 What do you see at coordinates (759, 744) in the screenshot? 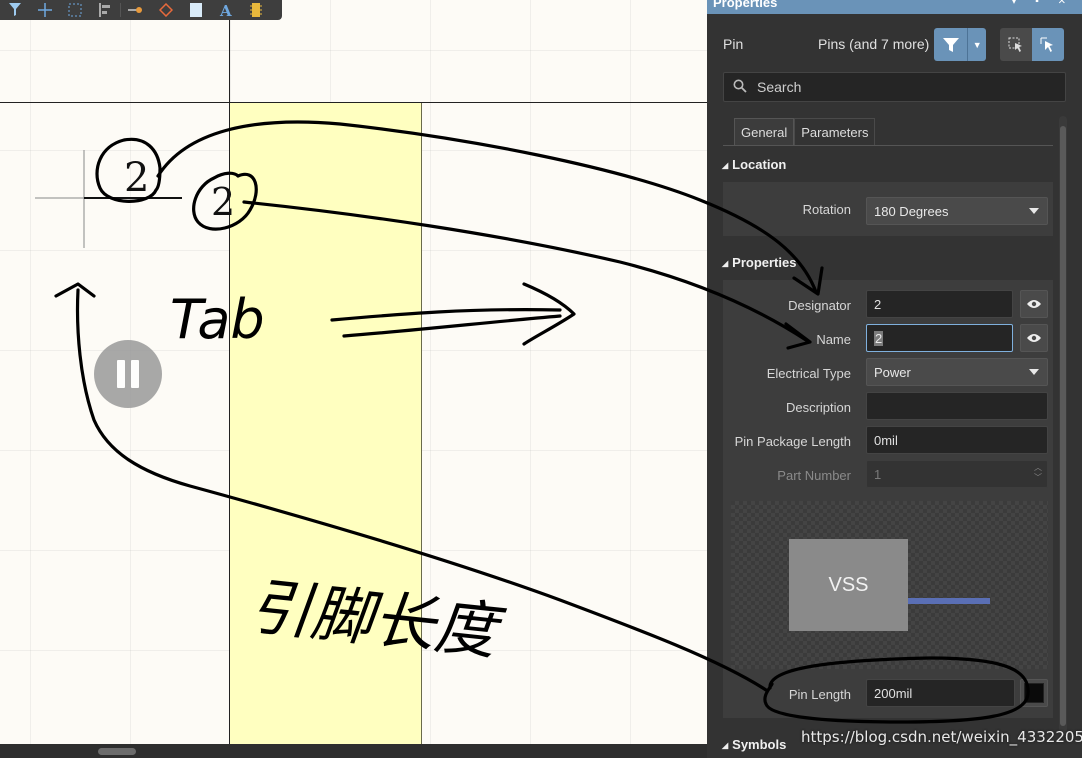
I see `section-symbols-label: Symbols` at bounding box center [759, 744].